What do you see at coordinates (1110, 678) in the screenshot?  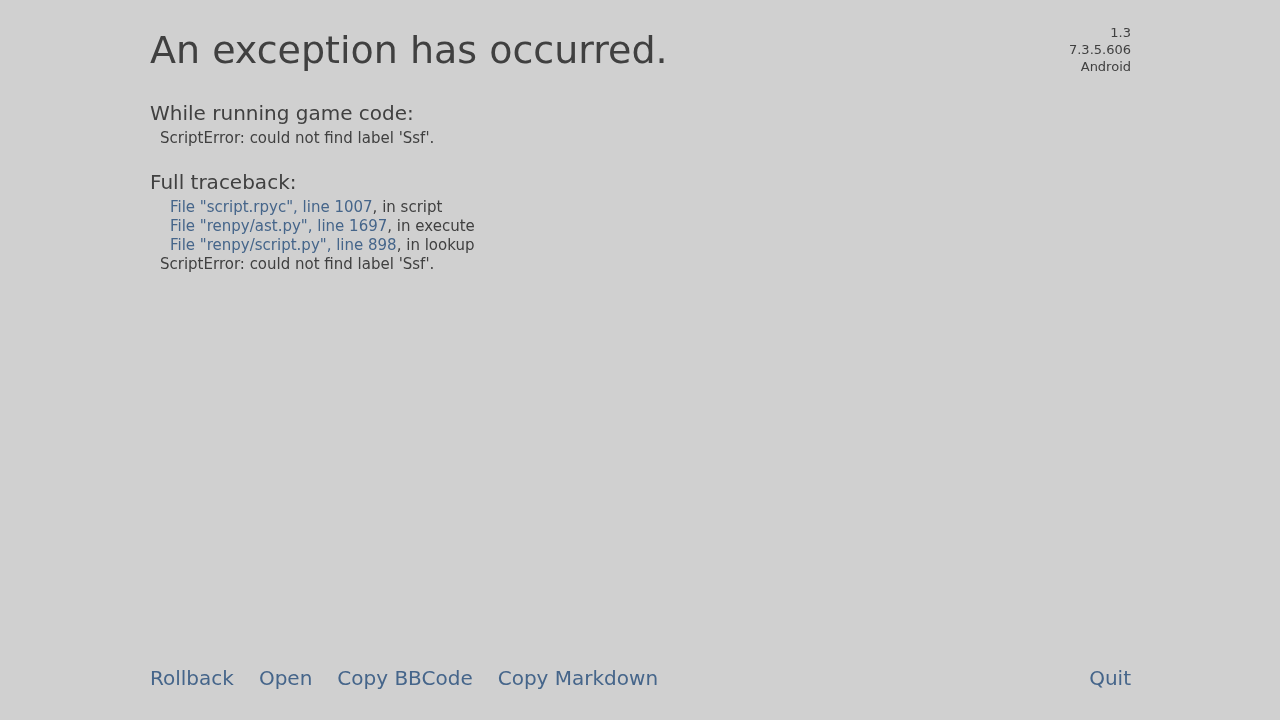 I see `quit-link: Quit` at bounding box center [1110, 678].